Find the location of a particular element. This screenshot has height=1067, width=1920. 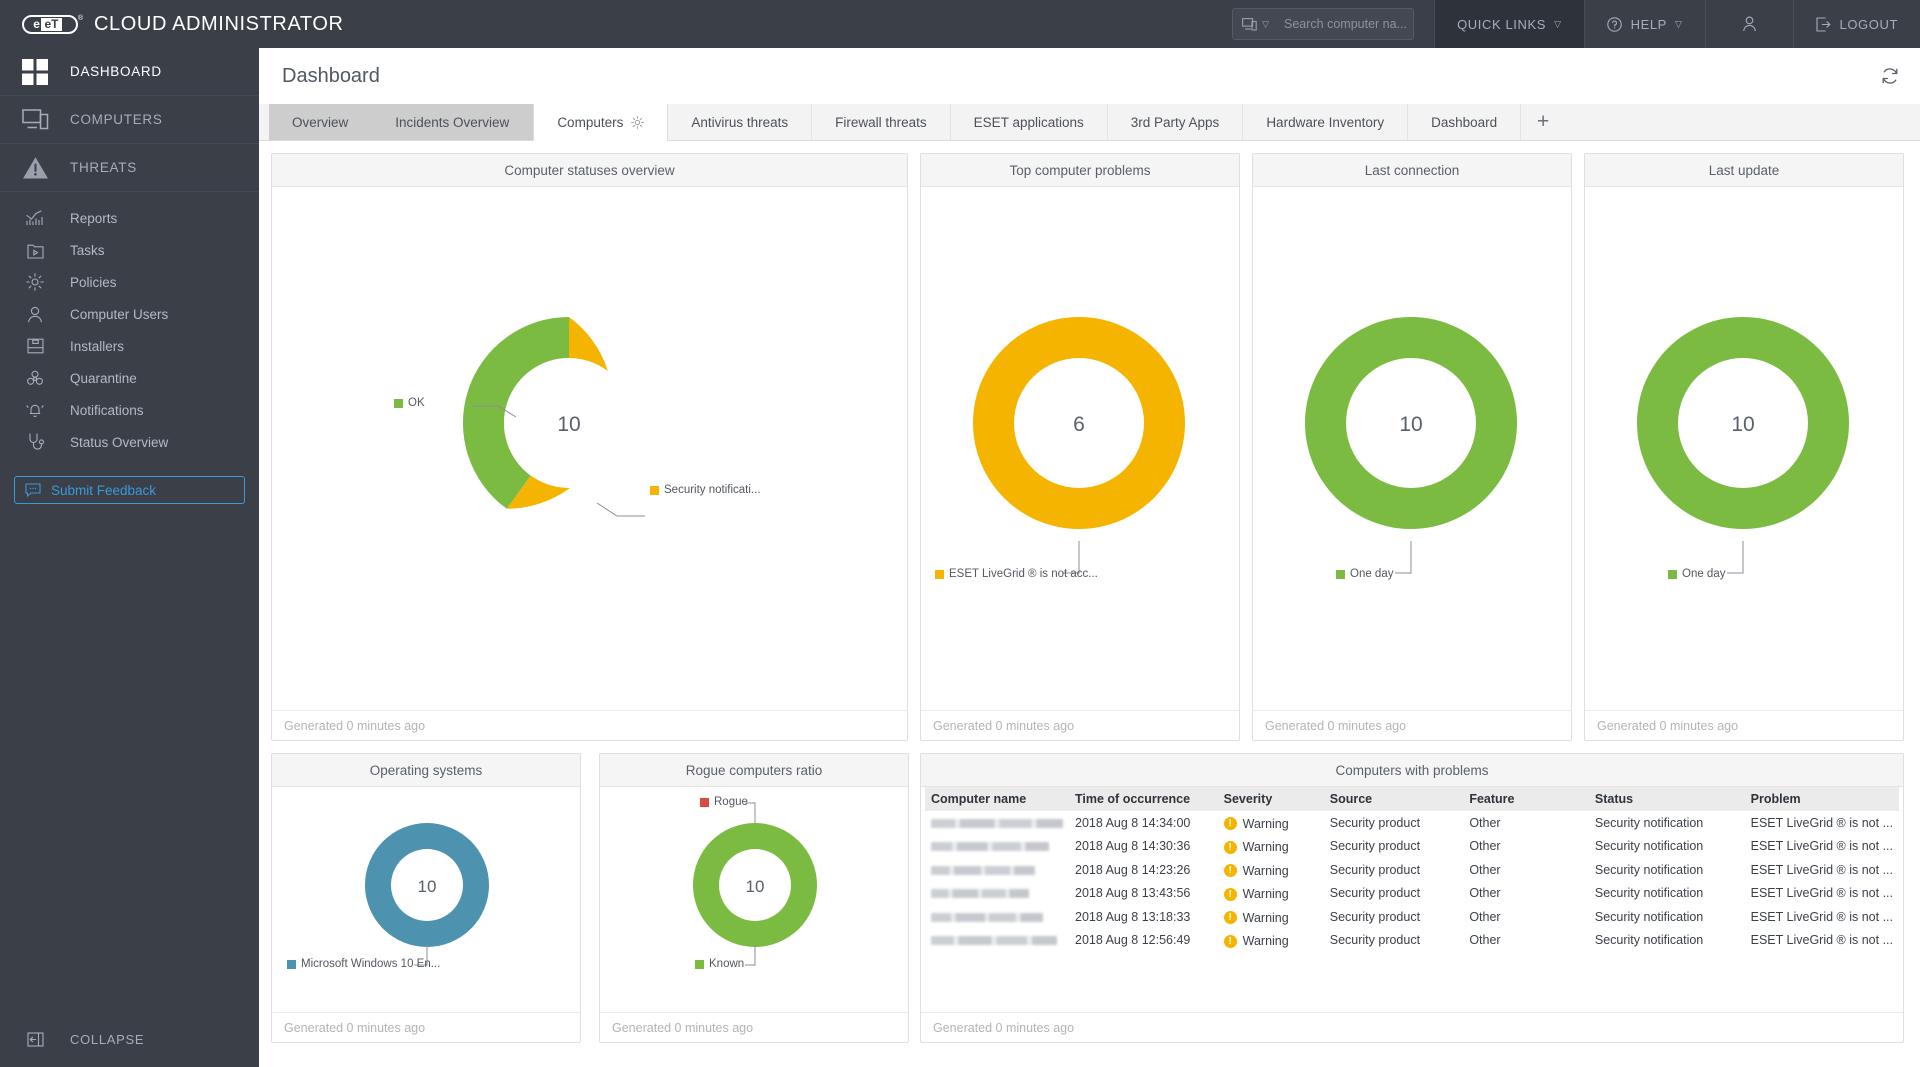

tab-eset-applications: ESET applications is located at coordinates (1029, 122).